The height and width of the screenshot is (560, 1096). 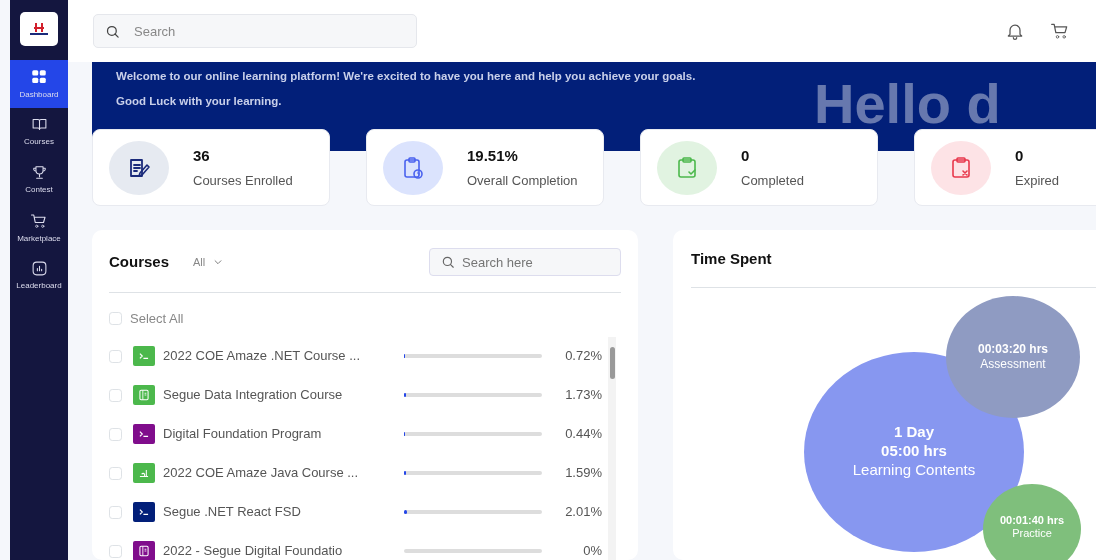 I want to click on bubble-label: Assessment, so click(x=1013, y=364).